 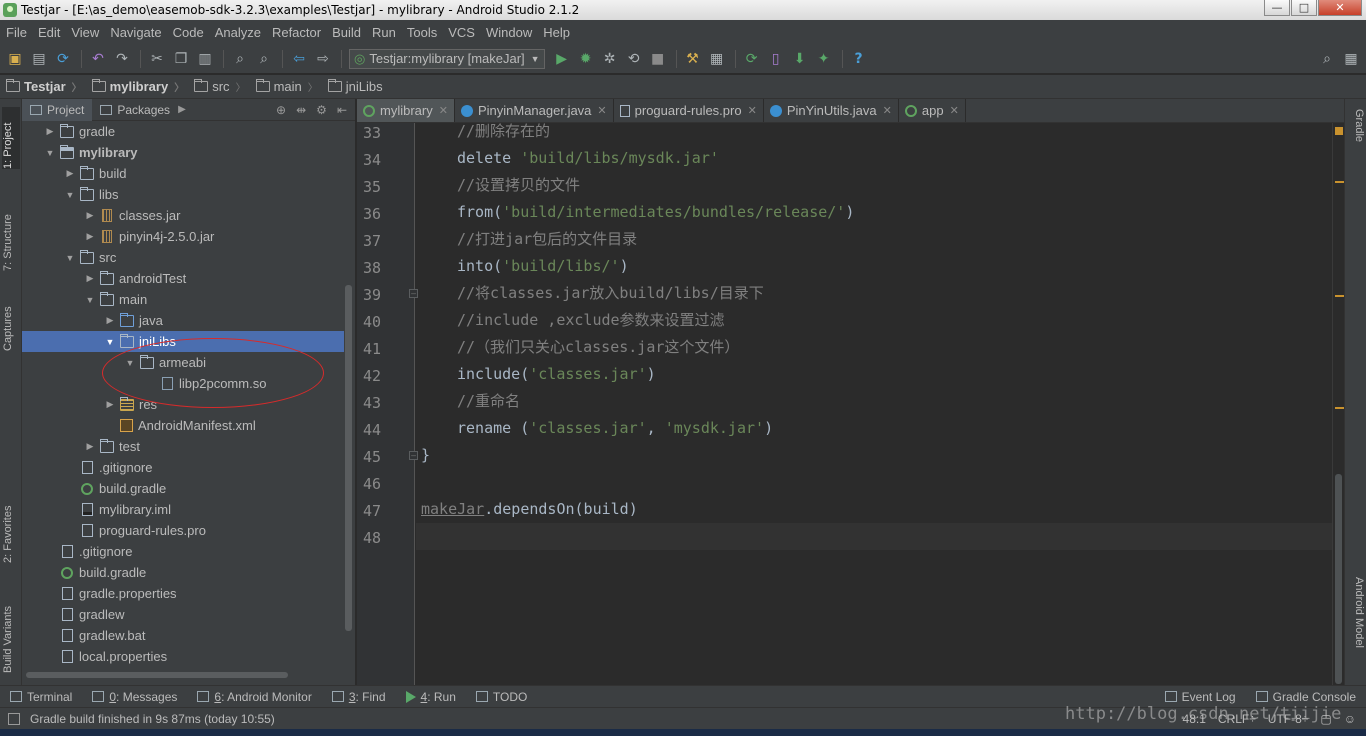 What do you see at coordinates (824, 59) in the screenshot?
I see `android-device-monitor-icon: ✦` at bounding box center [824, 59].